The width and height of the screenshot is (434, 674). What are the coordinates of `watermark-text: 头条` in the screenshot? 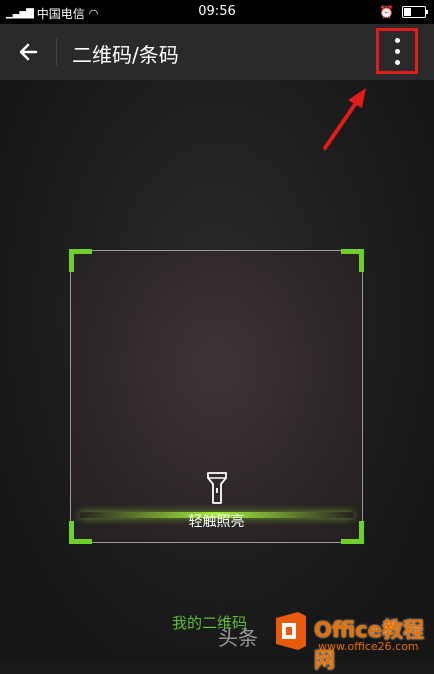 It's located at (238, 638).